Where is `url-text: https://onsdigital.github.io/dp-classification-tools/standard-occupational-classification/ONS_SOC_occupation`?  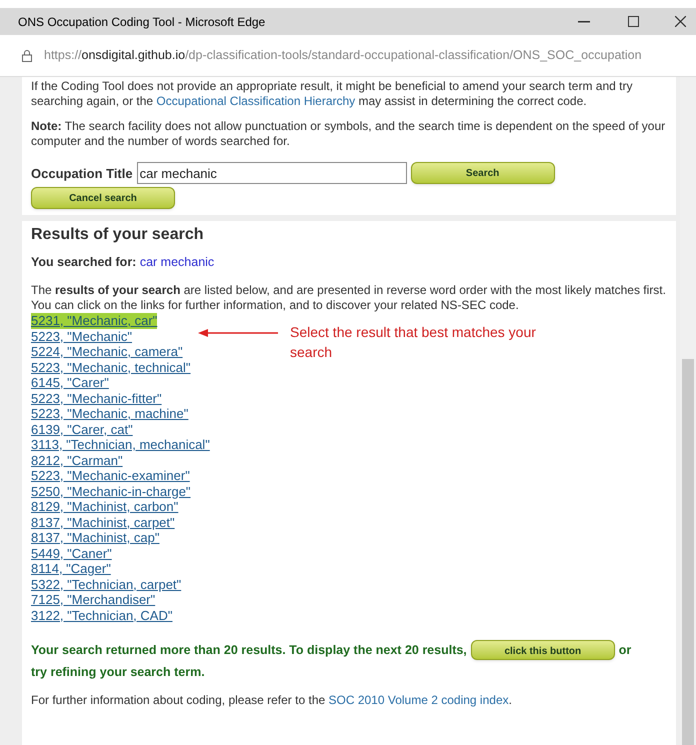
url-text: https://onsdigital.github.io/dp-classification-tools/standard-occupational-classification/ONS_SOC_occupation is located at coordinates (343, 55).